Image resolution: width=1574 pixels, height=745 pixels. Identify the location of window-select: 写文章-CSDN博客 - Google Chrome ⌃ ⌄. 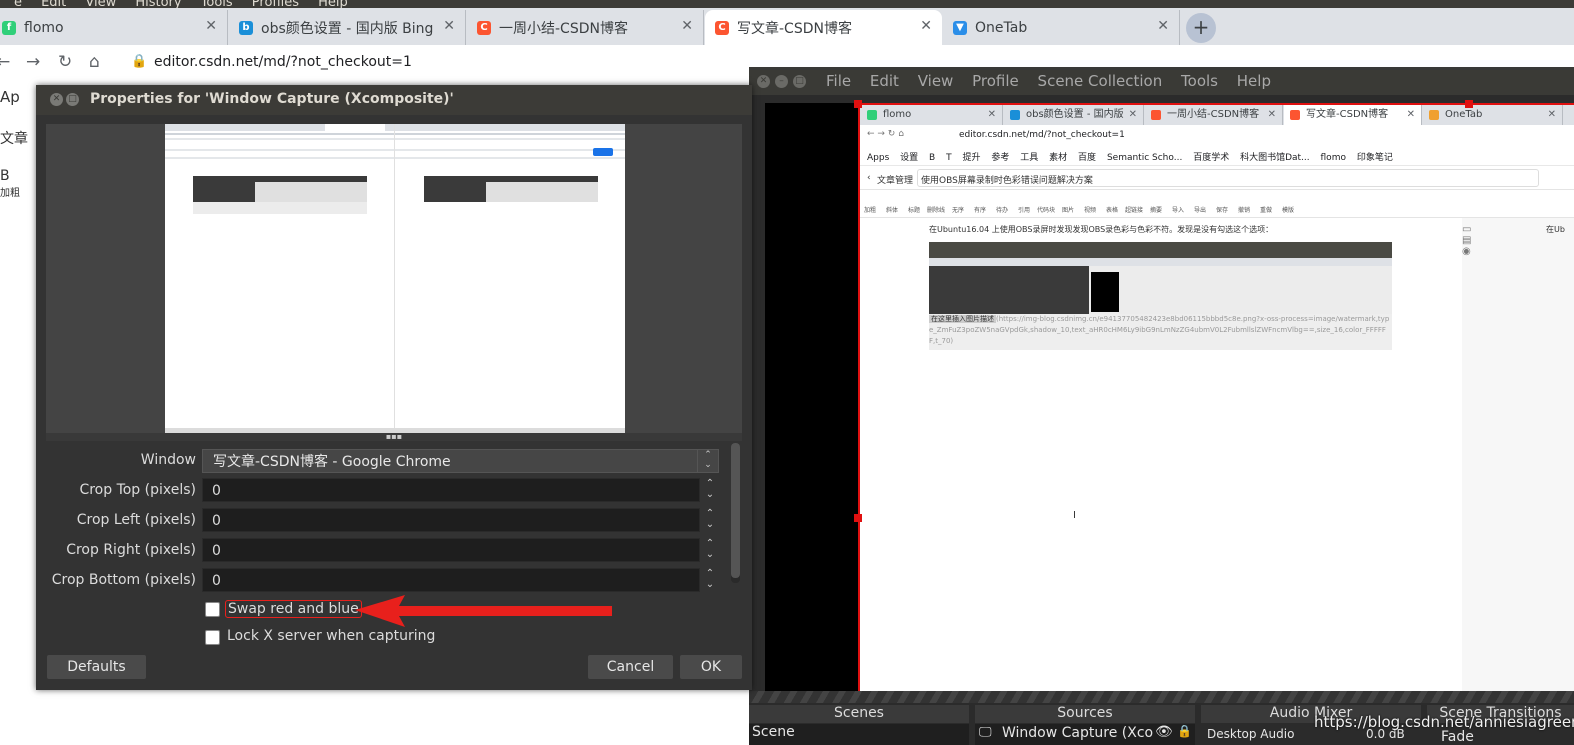
(460, 461).